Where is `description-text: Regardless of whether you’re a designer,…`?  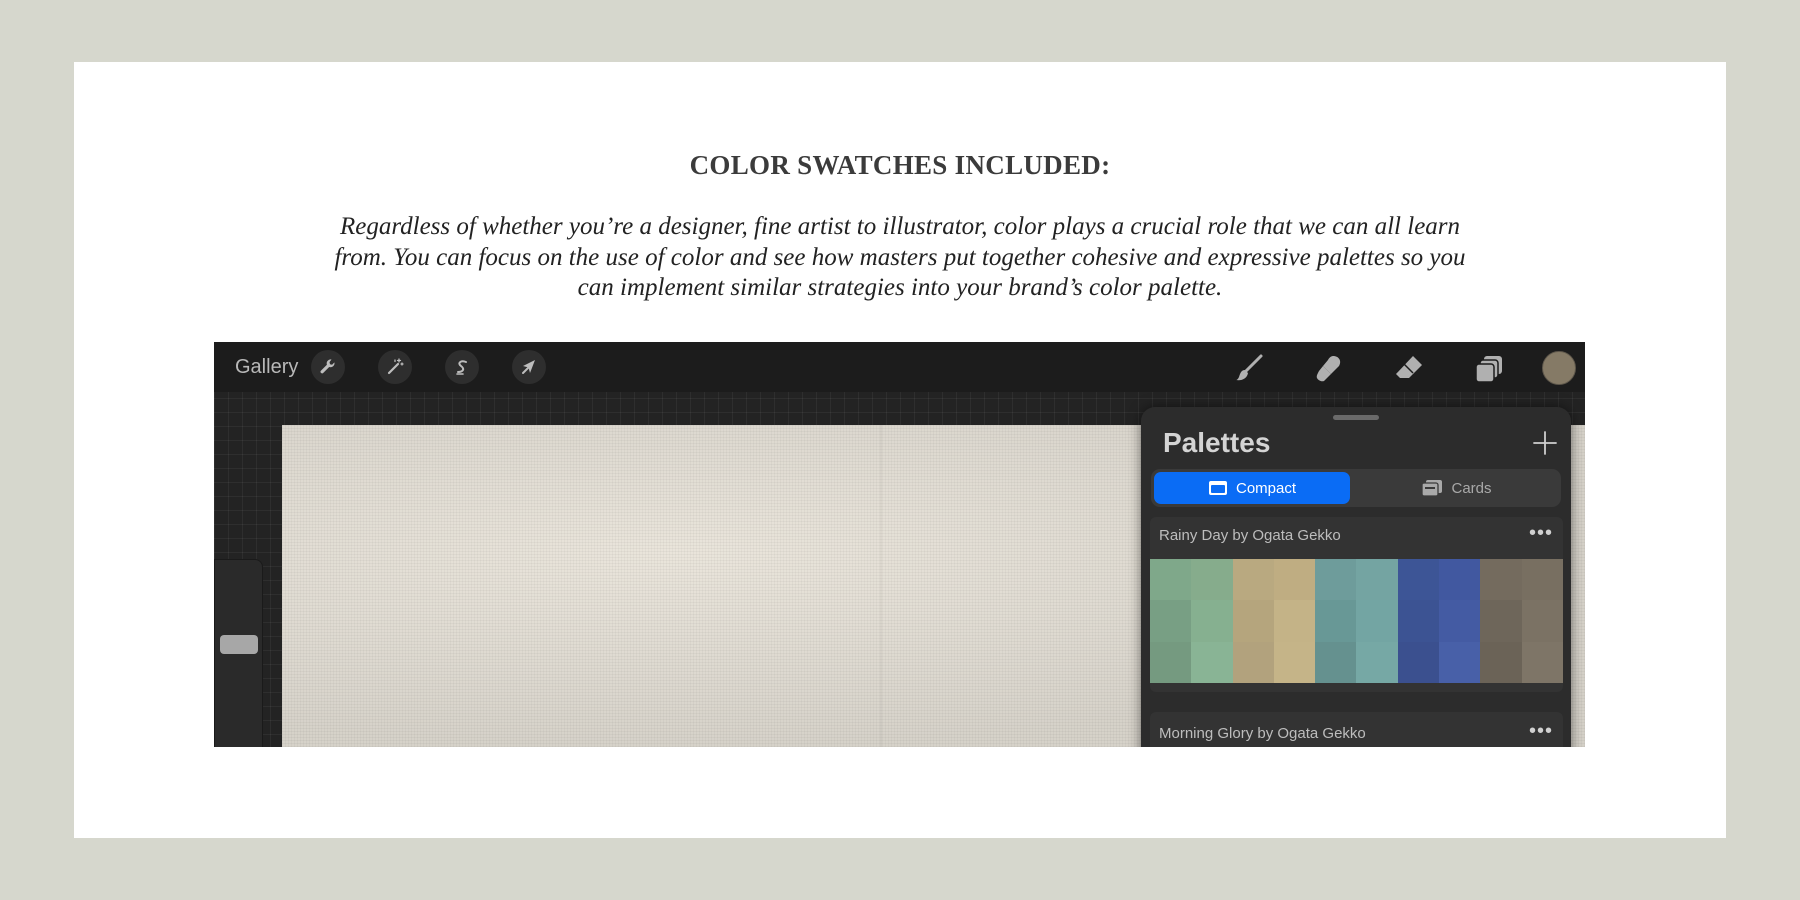 description-text: Regardless of whether you’re a designer,… is located at coordinates (900, 257).